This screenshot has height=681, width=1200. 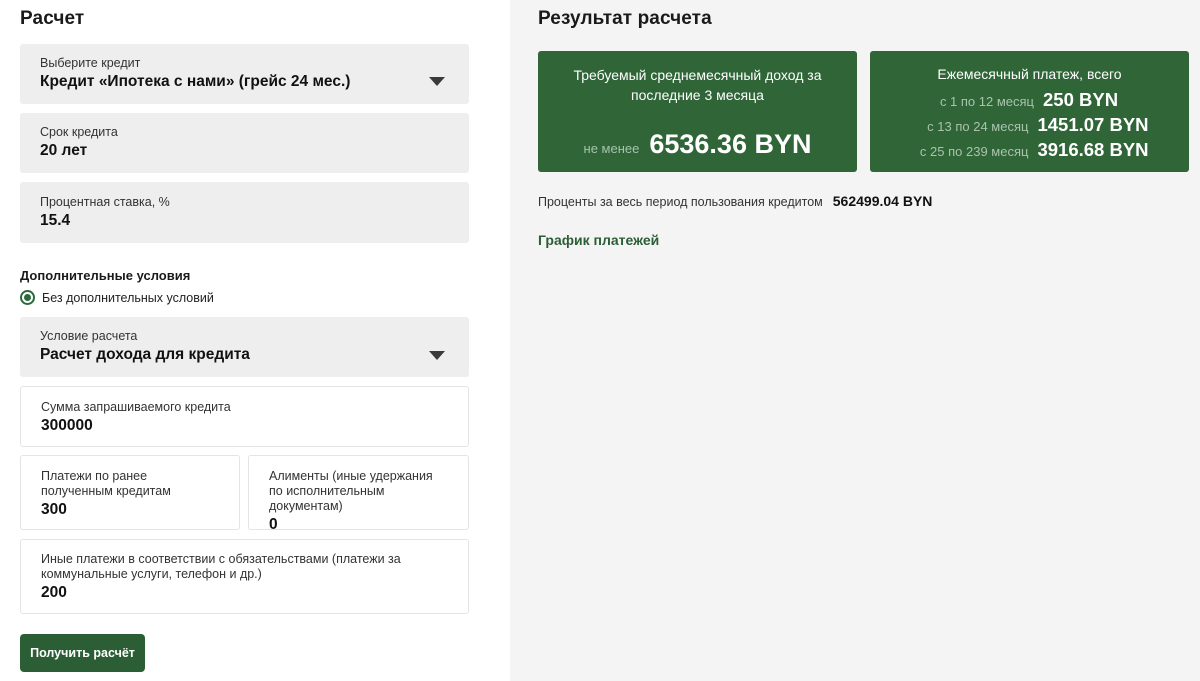 What do you see at coordinates (90, 63) in the screenshot?
I see `credit-select-label: Выберите кредит` at bounding box center [90, 63].